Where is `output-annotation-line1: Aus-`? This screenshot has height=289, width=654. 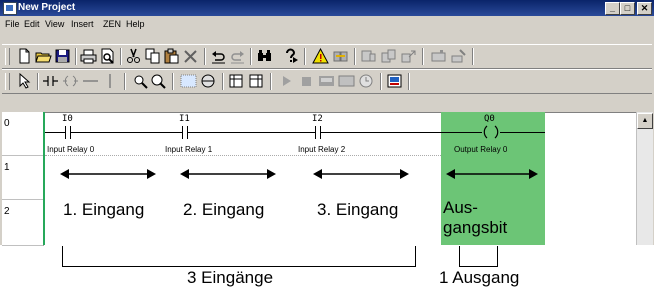 output-annotation-line1: Aus- is located at coordinates (460, 207).